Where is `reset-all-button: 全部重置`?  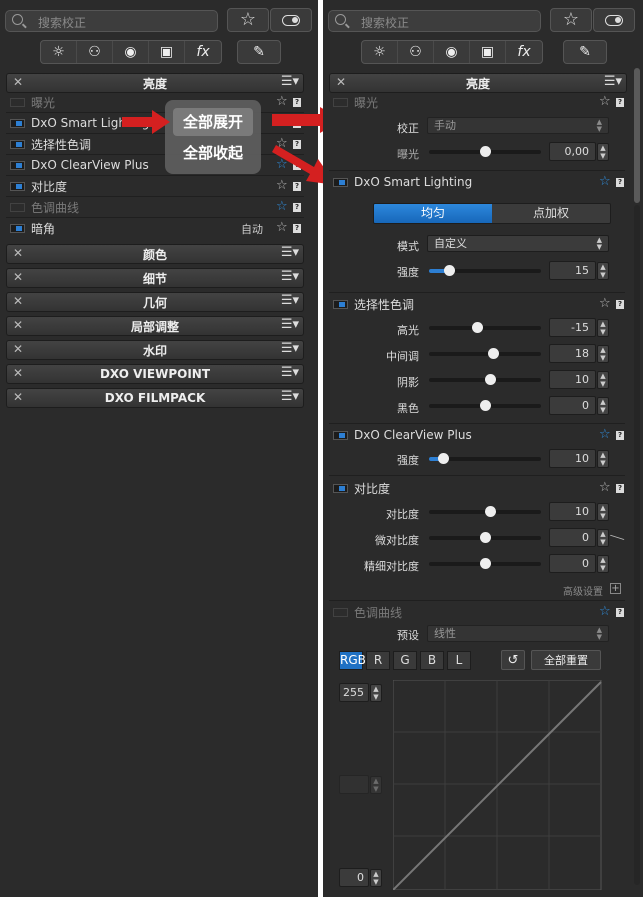
reset-all-button: 全部重置 is located at coordinates (566, 660).